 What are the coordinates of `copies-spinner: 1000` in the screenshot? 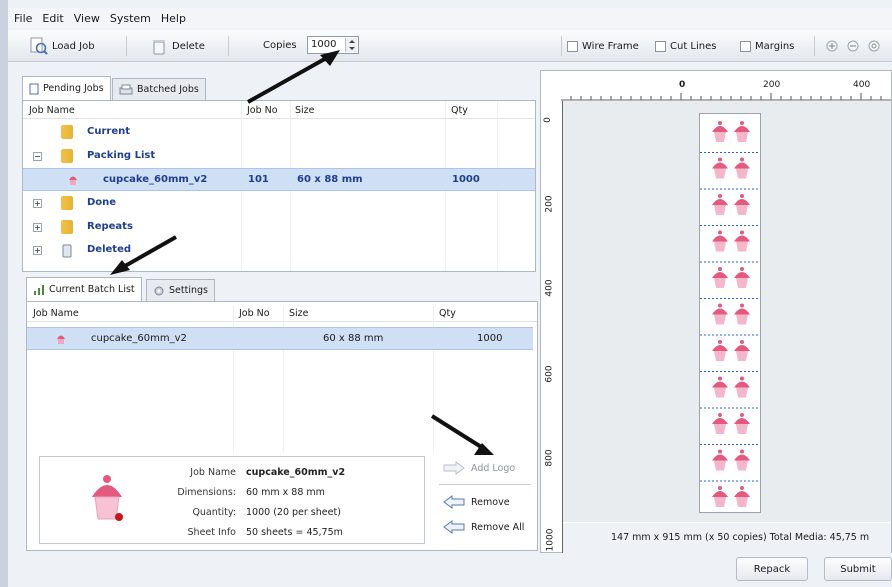 It's located at (333, 45).